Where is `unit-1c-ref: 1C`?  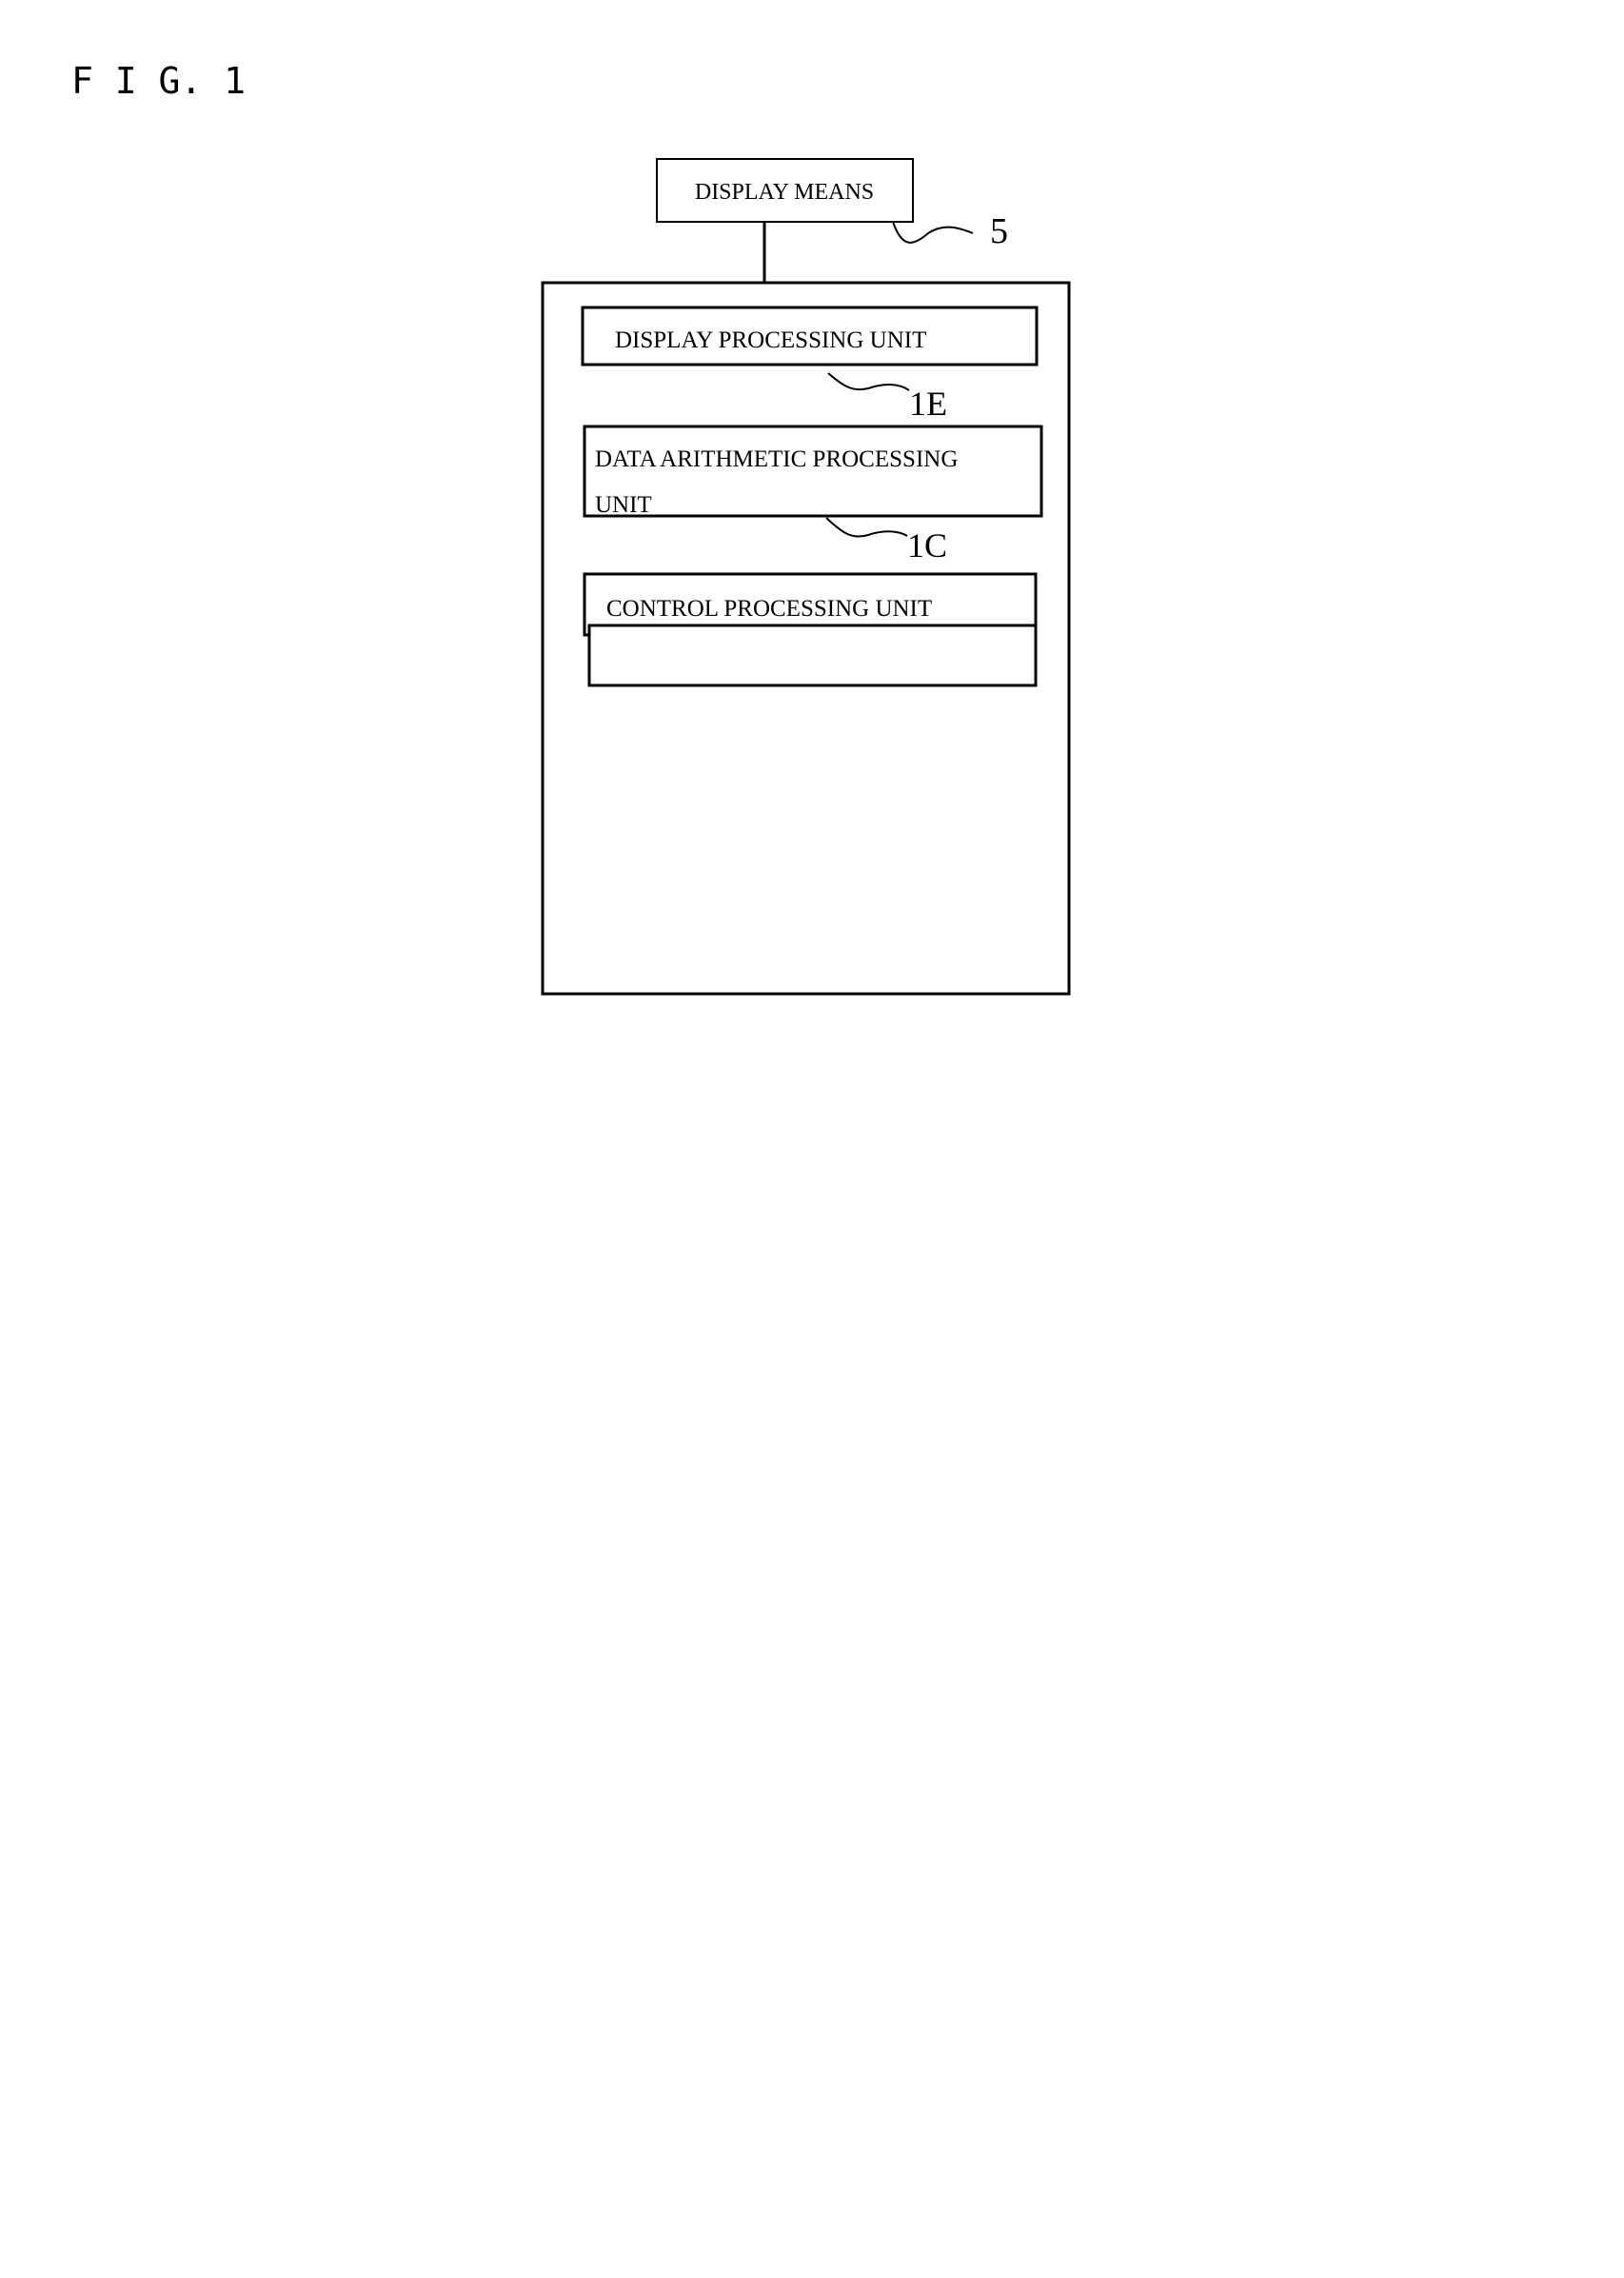 unit-1c-ref: 1C is located at coordinates (927, 545).